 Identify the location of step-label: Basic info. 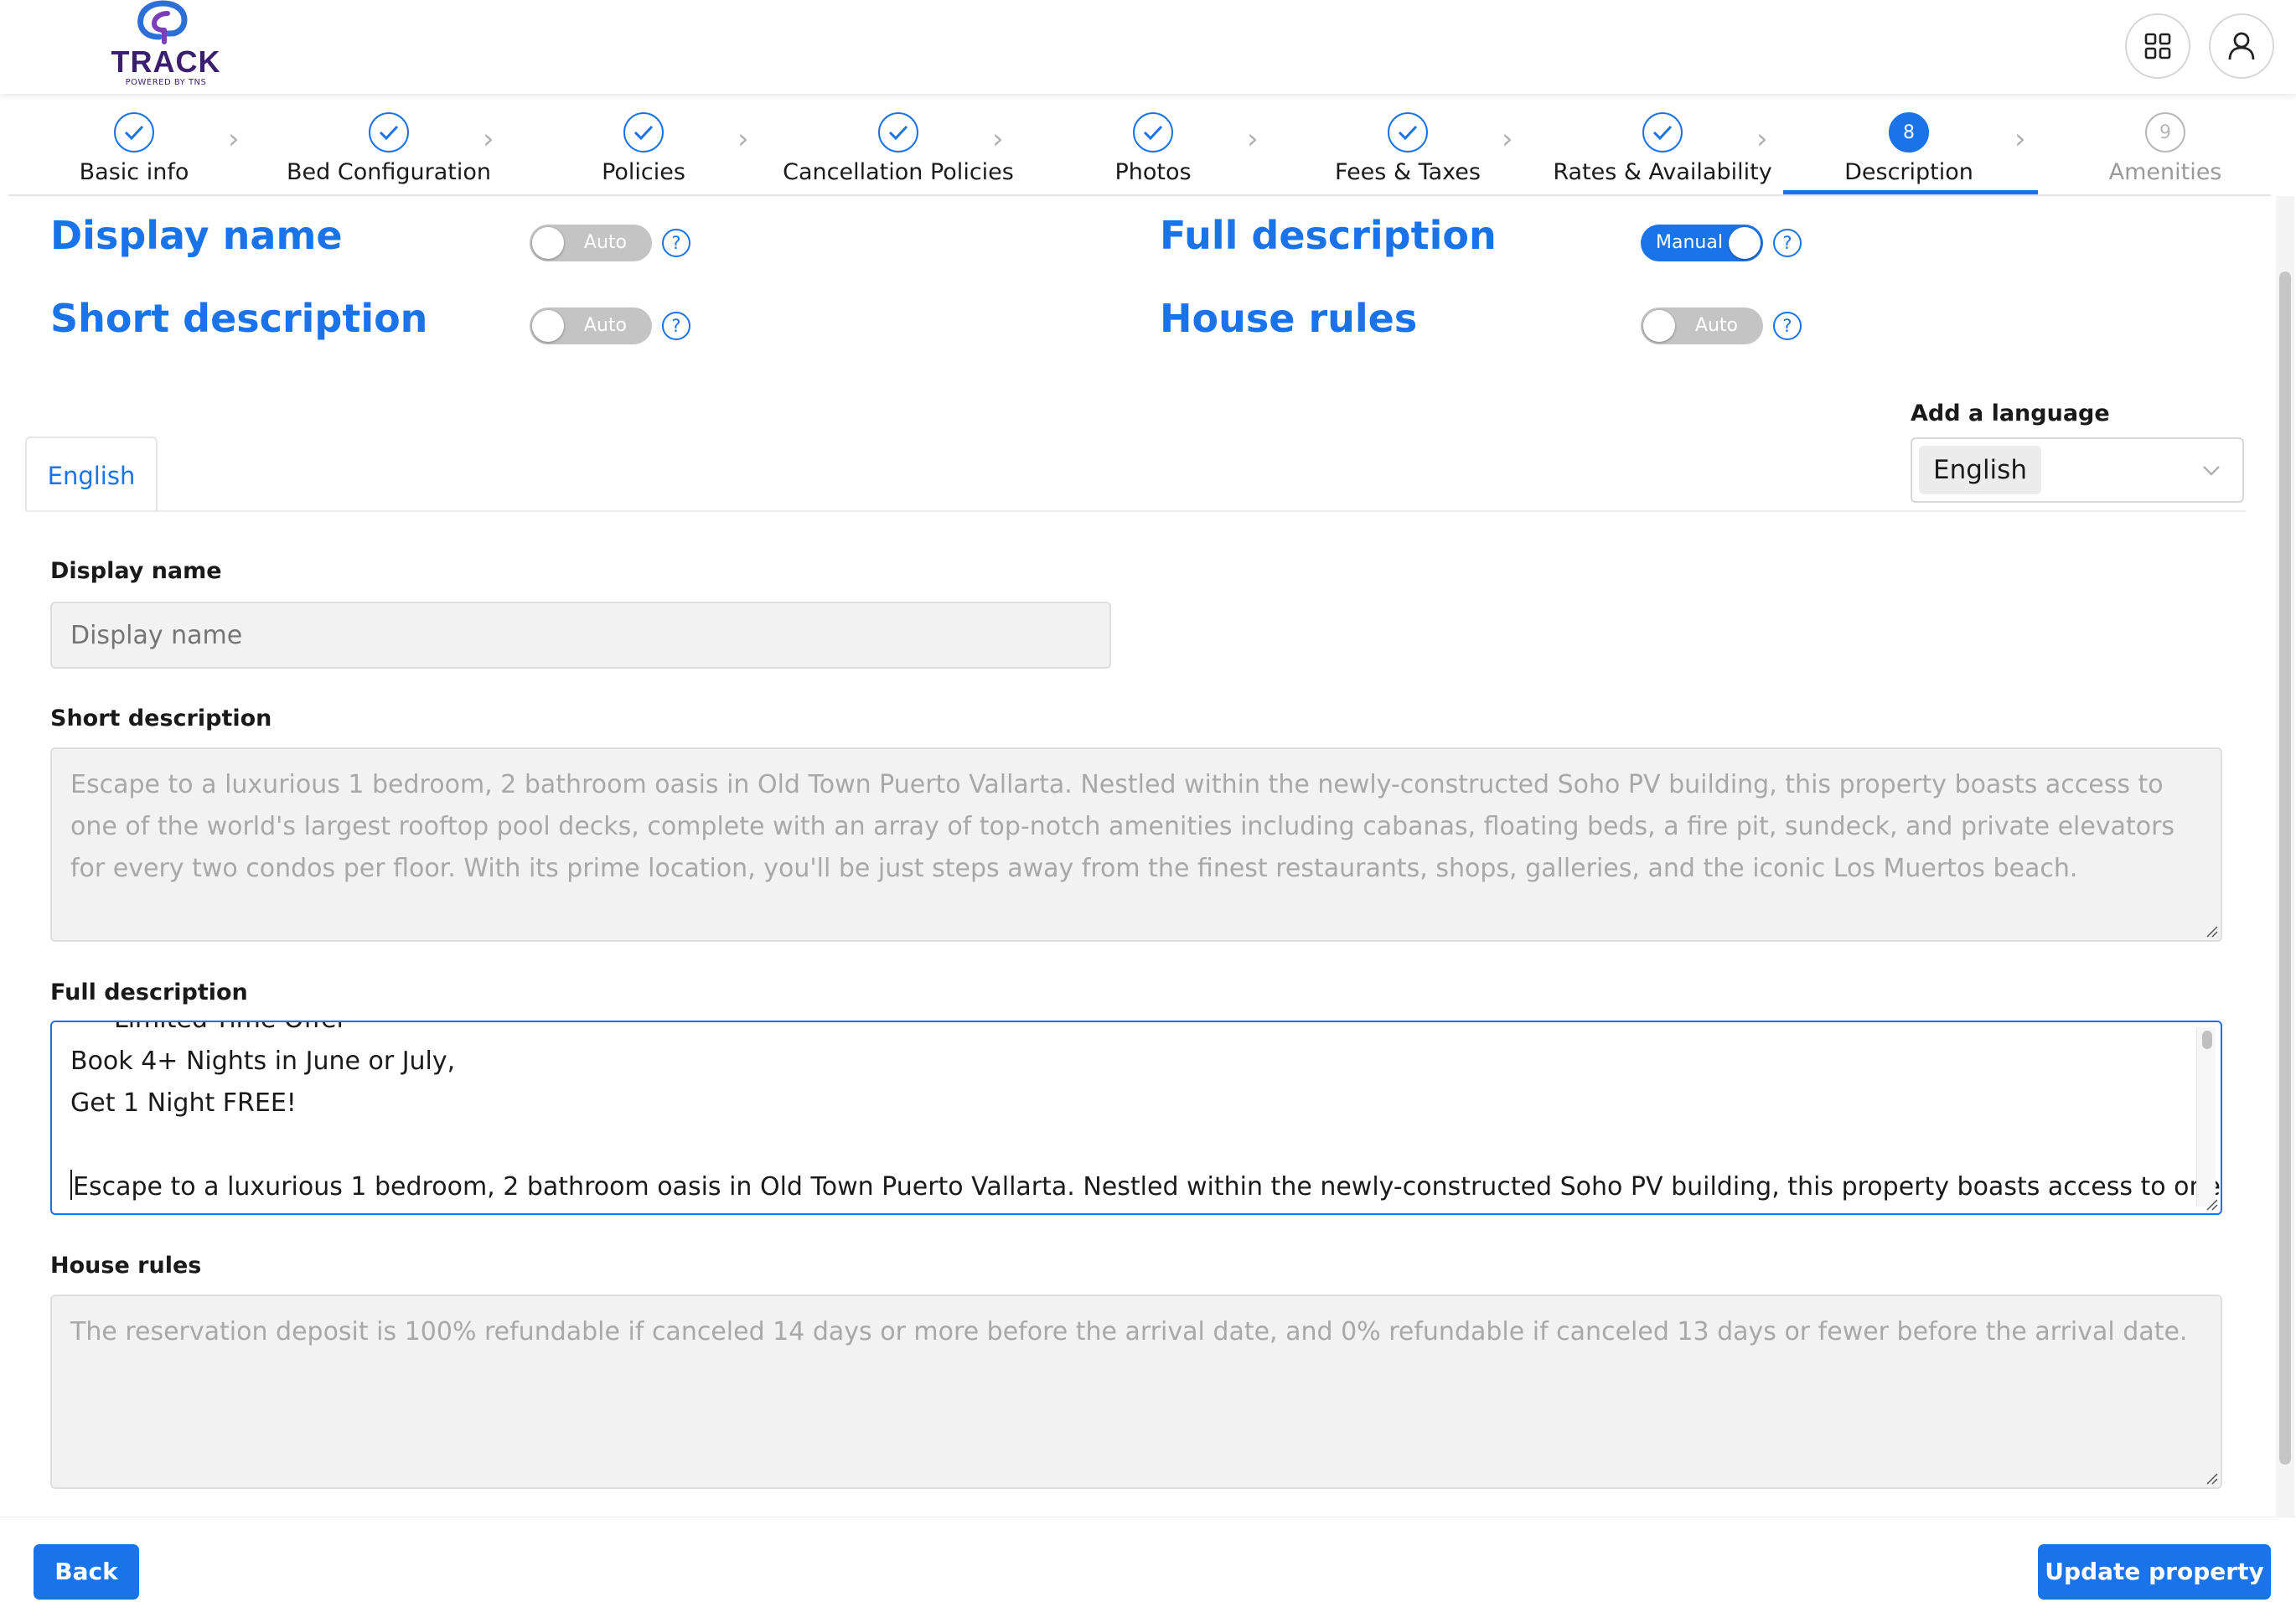
(134, 172).